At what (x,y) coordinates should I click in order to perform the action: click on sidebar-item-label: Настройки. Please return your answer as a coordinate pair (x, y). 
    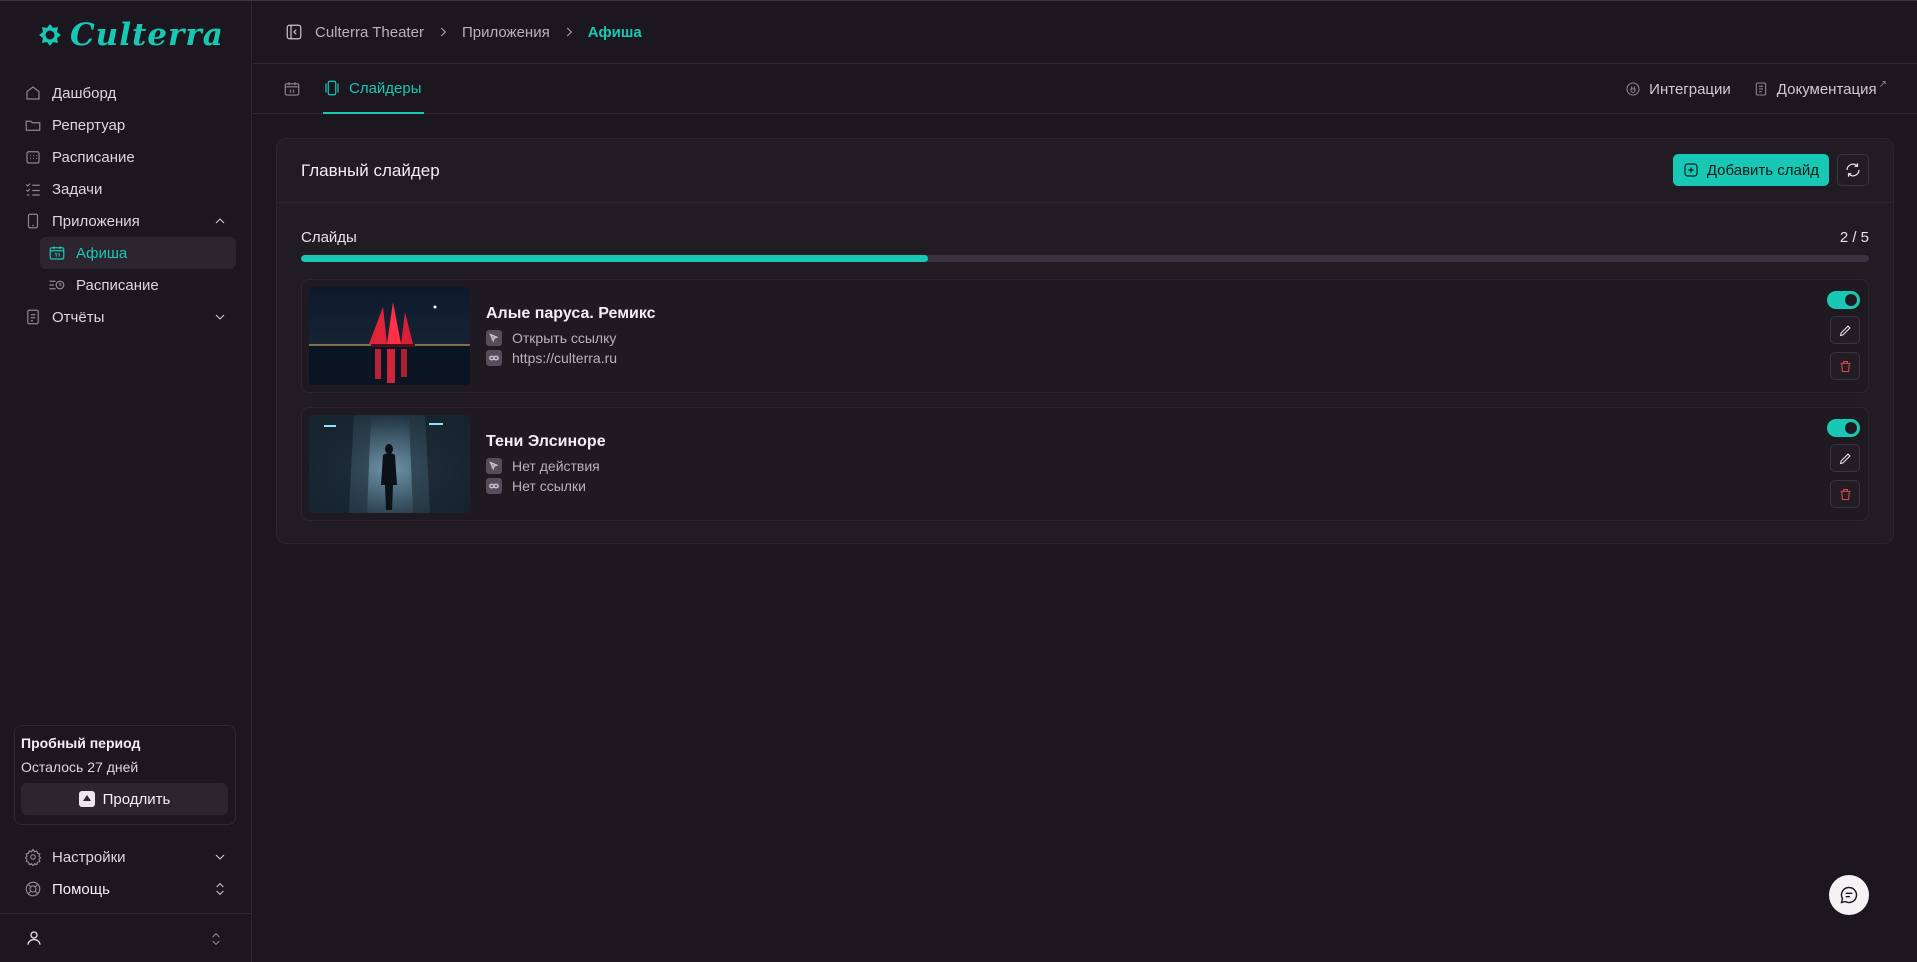
    Looking at the image, I should click on (89, 857).